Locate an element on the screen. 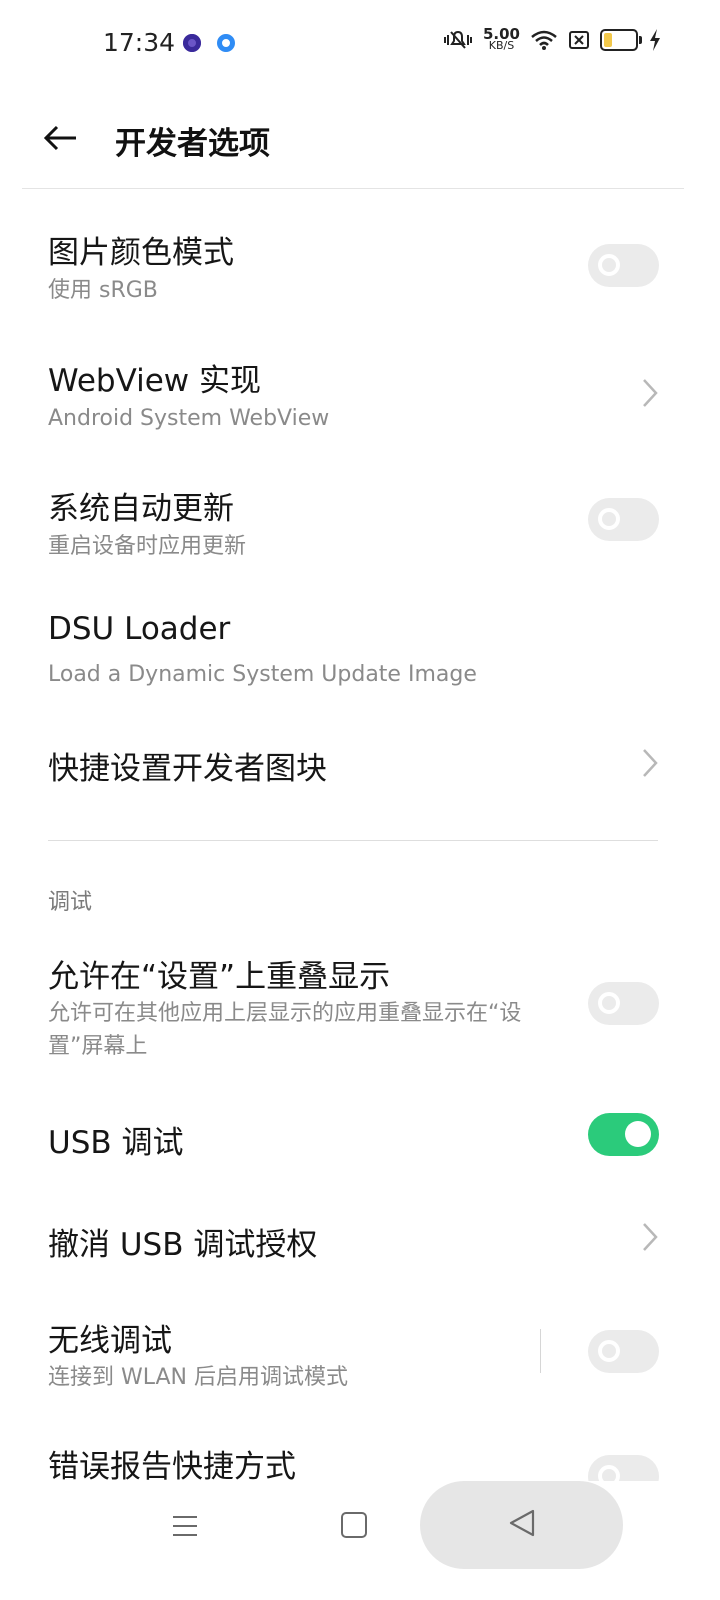 This screenshot has width=720, height=1600. setting-summary: Android System WebView is located at coordinates (189, 418).